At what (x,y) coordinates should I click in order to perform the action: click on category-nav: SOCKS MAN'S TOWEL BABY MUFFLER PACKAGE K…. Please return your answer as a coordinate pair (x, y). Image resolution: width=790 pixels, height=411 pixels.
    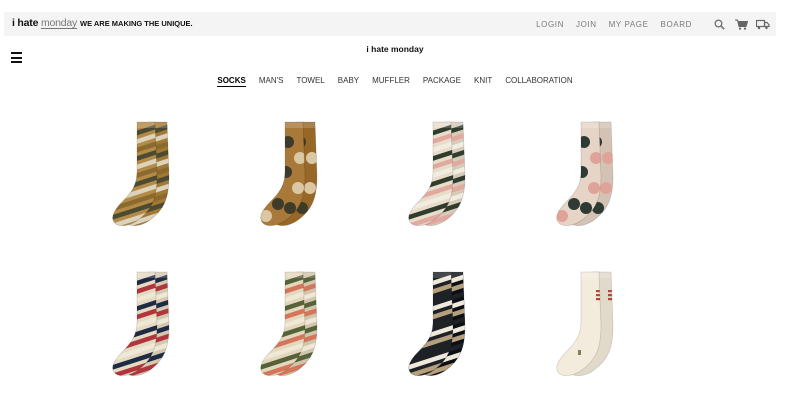
    Looking at the image, I should click on (395, 81).